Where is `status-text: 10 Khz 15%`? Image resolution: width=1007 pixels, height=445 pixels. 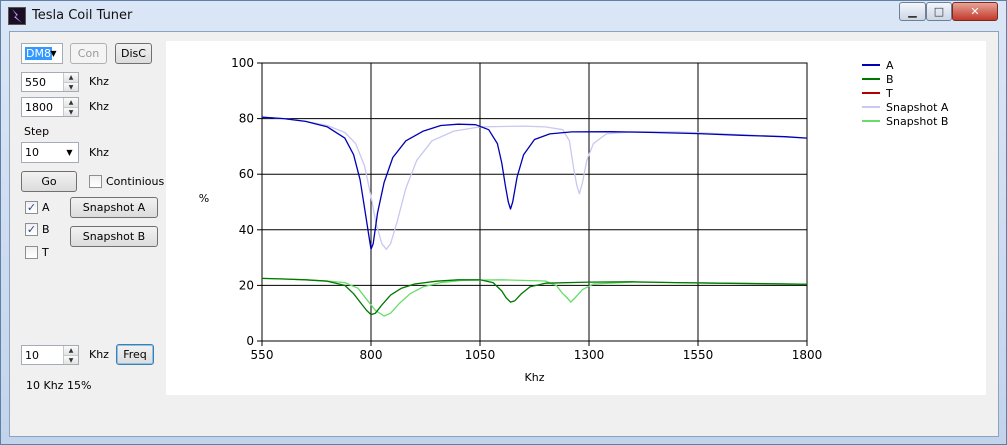 status-text: 10 Khz 15% is located at coordinates (59, 385).